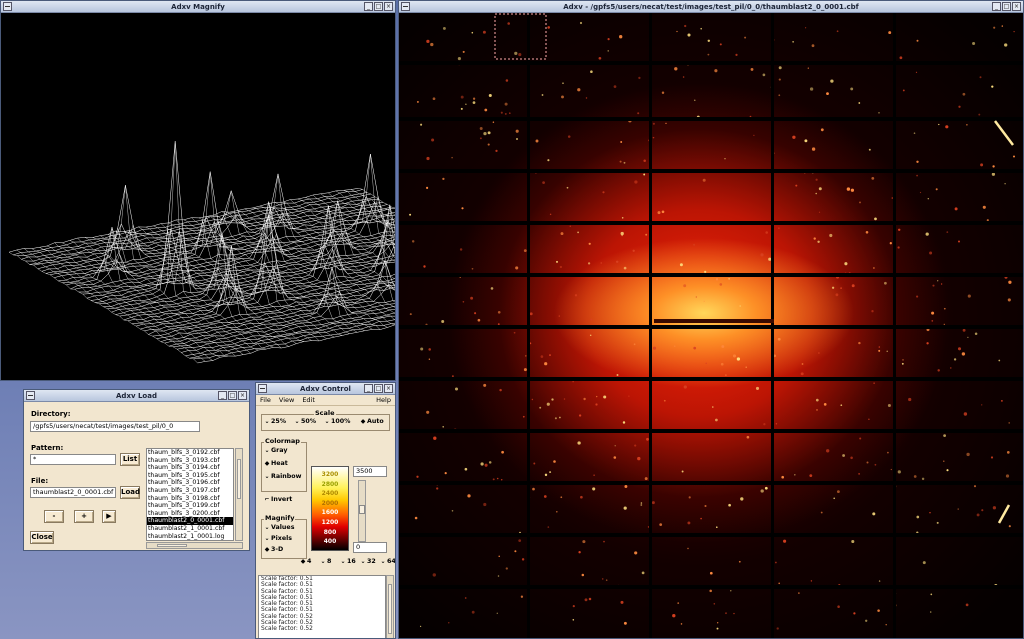  I want to click on magnify-title: Adxv Magnify, so click(198, 6).